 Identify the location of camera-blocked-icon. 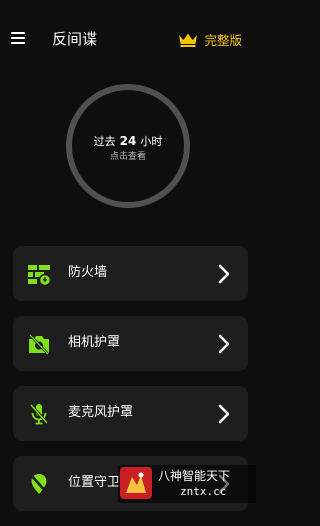
(39, 344).